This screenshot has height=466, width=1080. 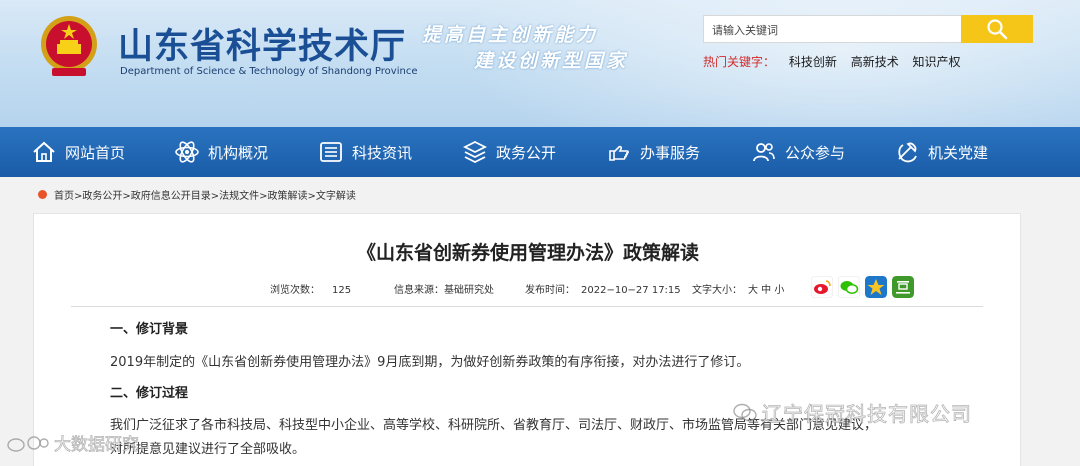 I want to click on breadcrumb: 首页>政务公开>政府信息公开目录>法规文件>政策解读>文字解读, so click(x=197, y=194).